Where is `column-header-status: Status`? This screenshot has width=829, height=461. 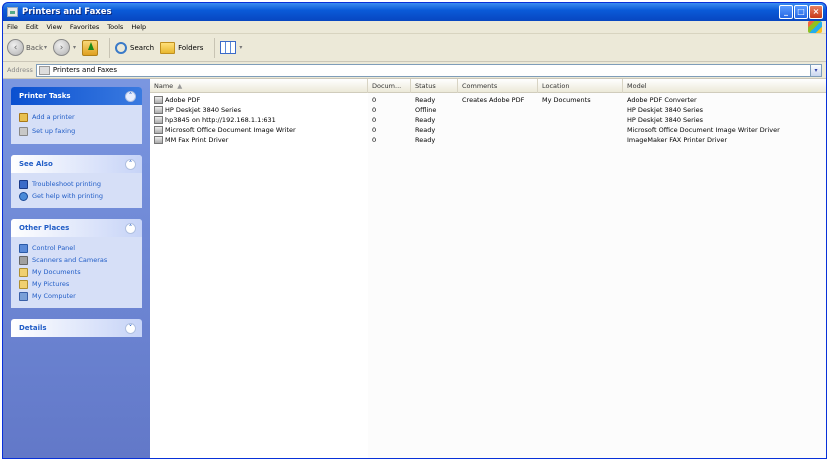
column-header-status: Status is located at coordinates (434, 86).